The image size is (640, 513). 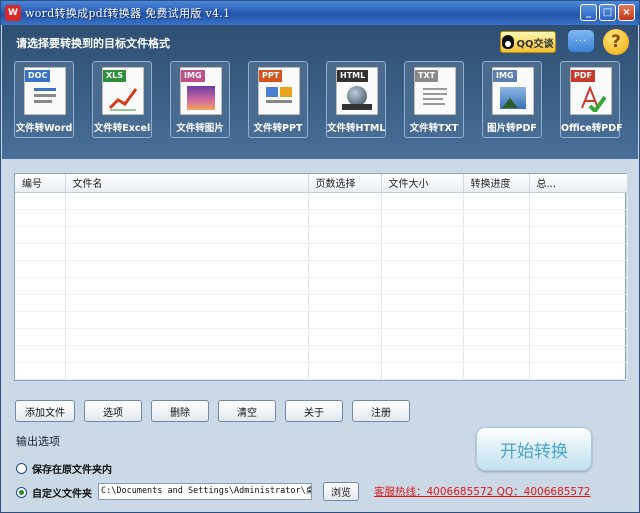 What do you see at coordinates (512, 99) in the screenshot?
I see `format-tile-6: IMG 图片转PDF` at bounding box center [512, 99].